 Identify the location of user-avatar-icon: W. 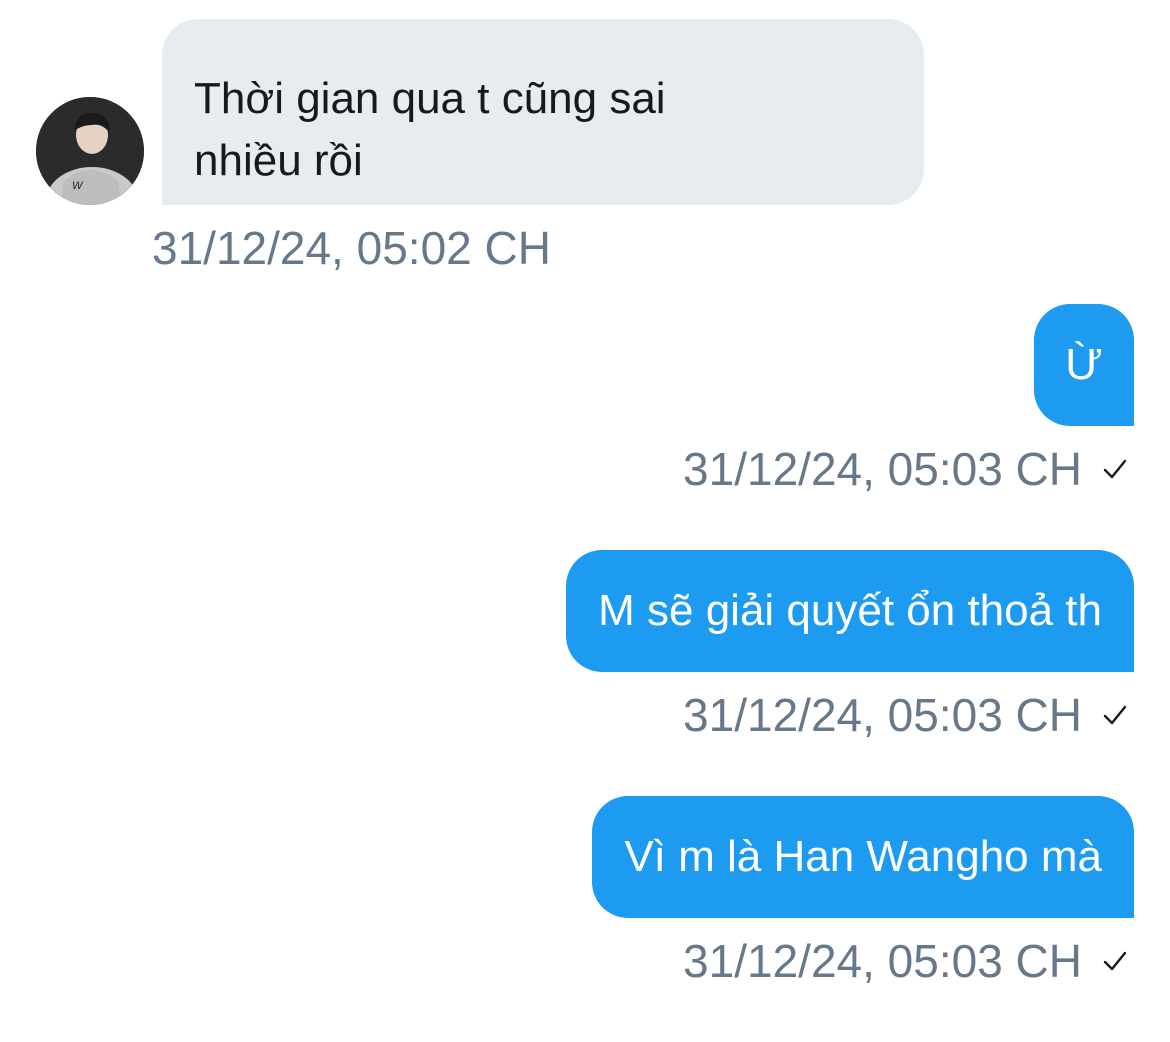
(90, 151).